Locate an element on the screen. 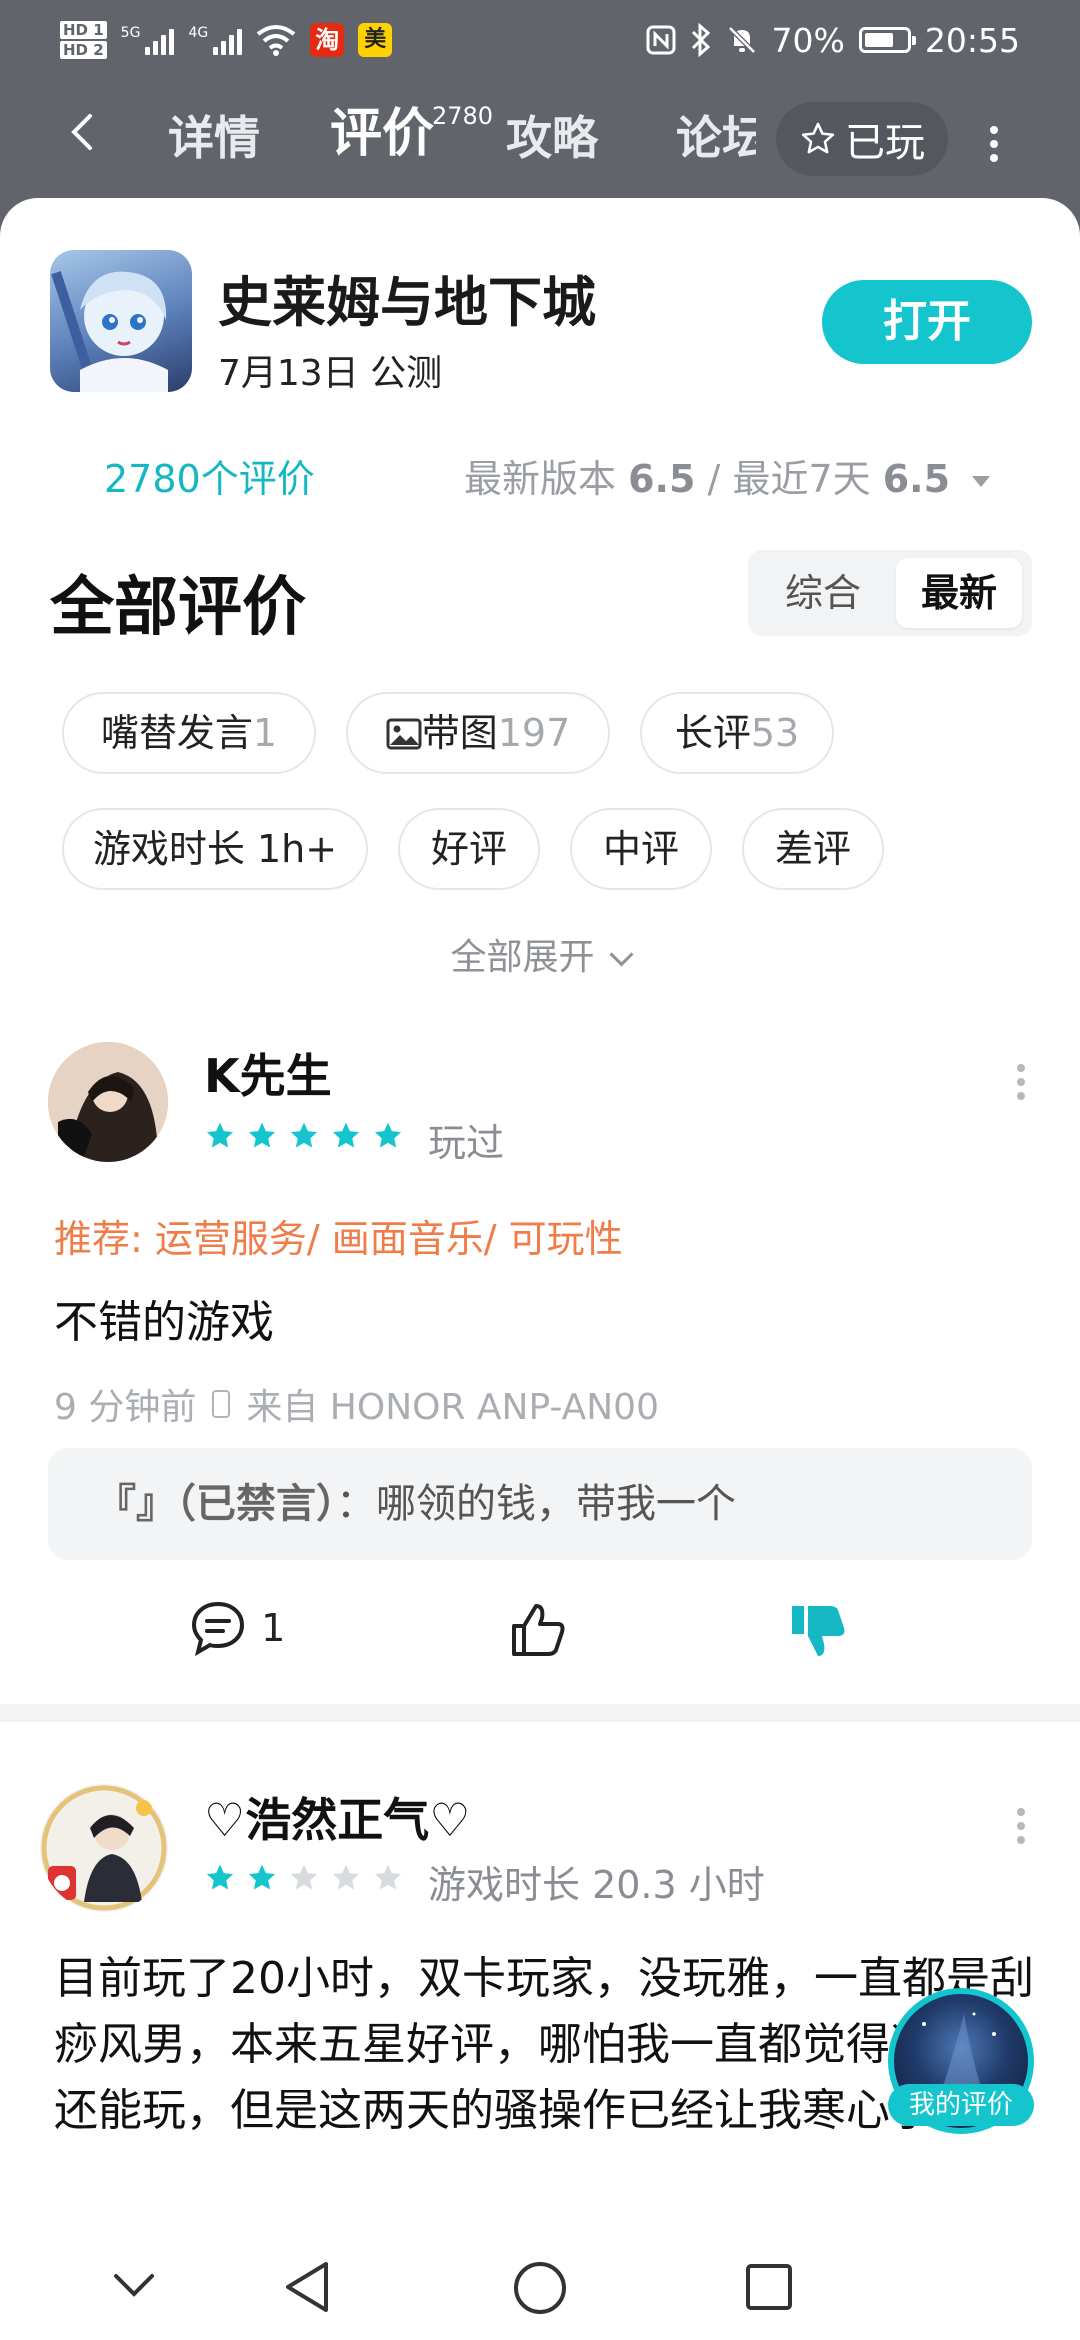 The height and width of the screenshot is (2340, 1080). reviewer-name: K先生 is located at coordinates (268, 1073).